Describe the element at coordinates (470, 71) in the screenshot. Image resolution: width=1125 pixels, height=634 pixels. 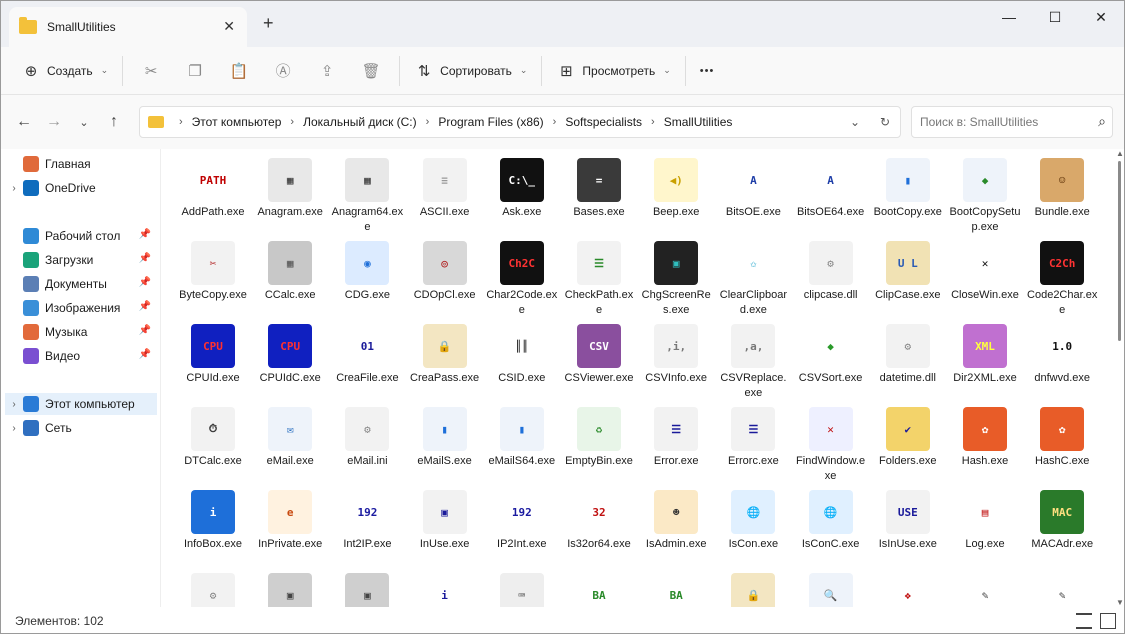
I see `sort-button: ⇅ Сортировать ⌄` at that location.